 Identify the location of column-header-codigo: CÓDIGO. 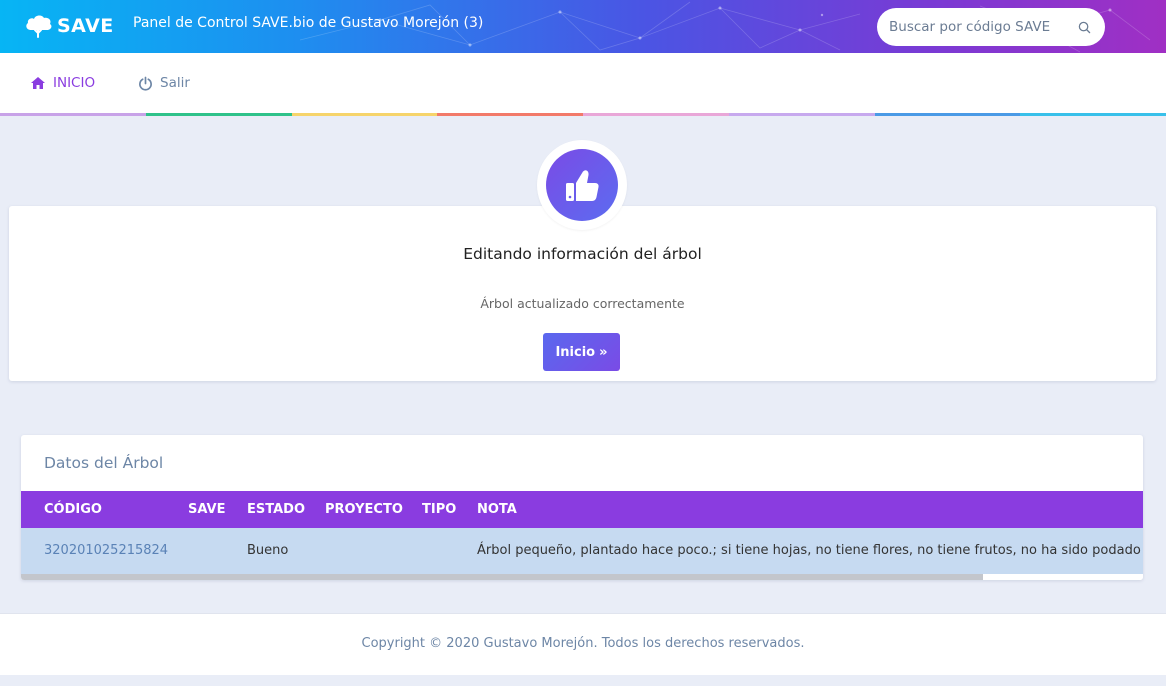
(73, 509).